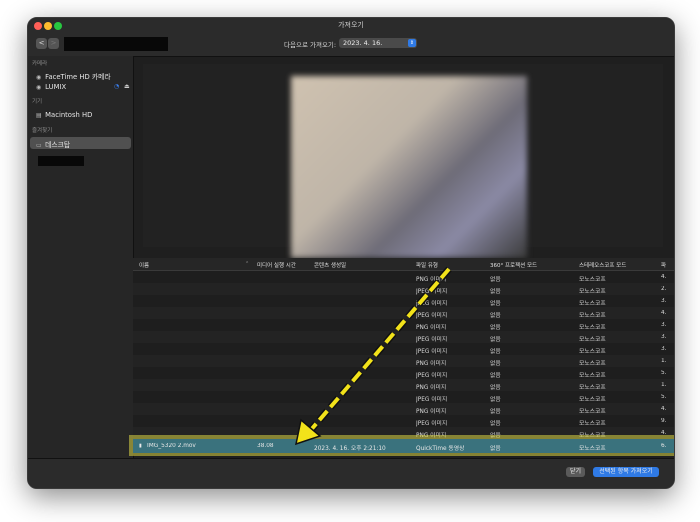  What do you see at coordinates (602, 265) in the screenshot?
I see `column-stereo: 스테레오스코프 모드` at bounding box center [602, 265].